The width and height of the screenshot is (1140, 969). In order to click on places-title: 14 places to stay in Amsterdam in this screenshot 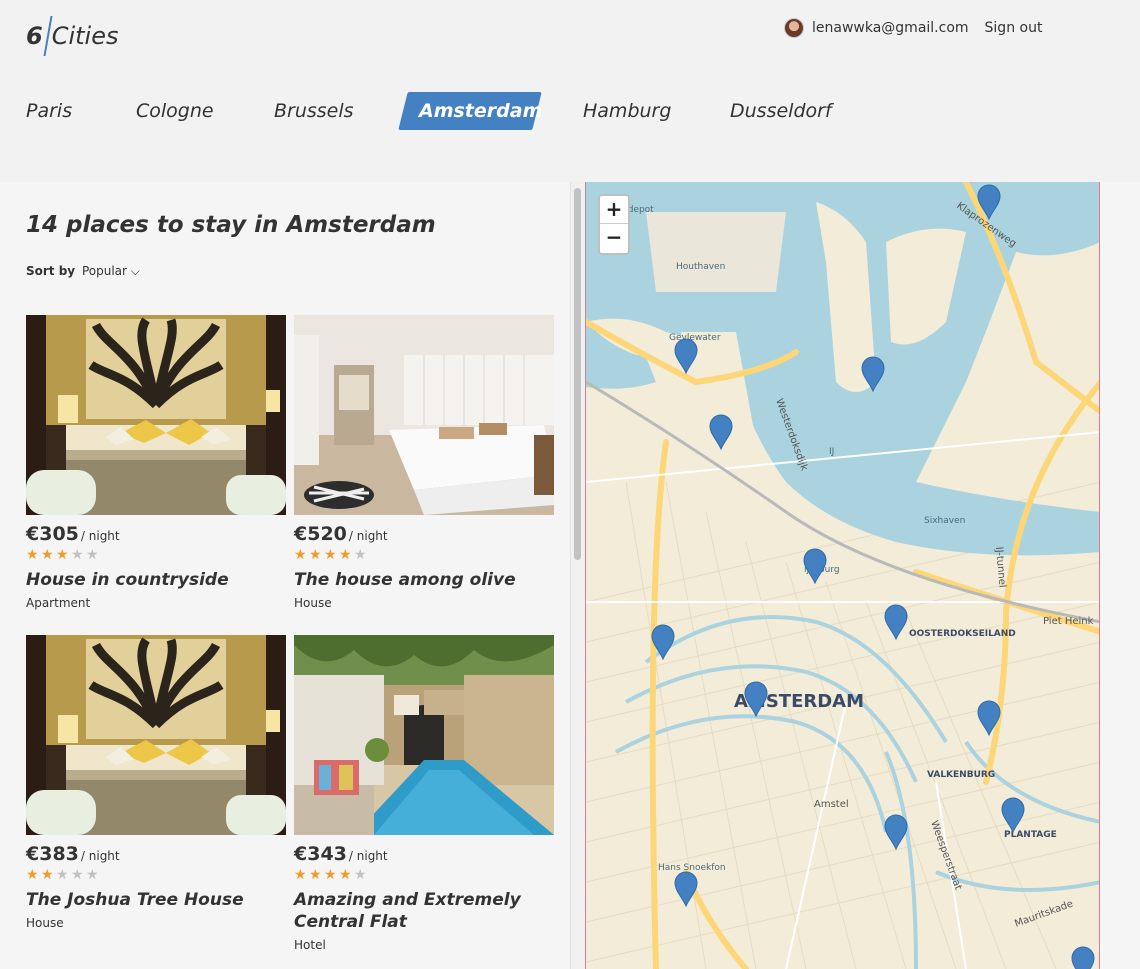, I will do `click(231, 225)`.